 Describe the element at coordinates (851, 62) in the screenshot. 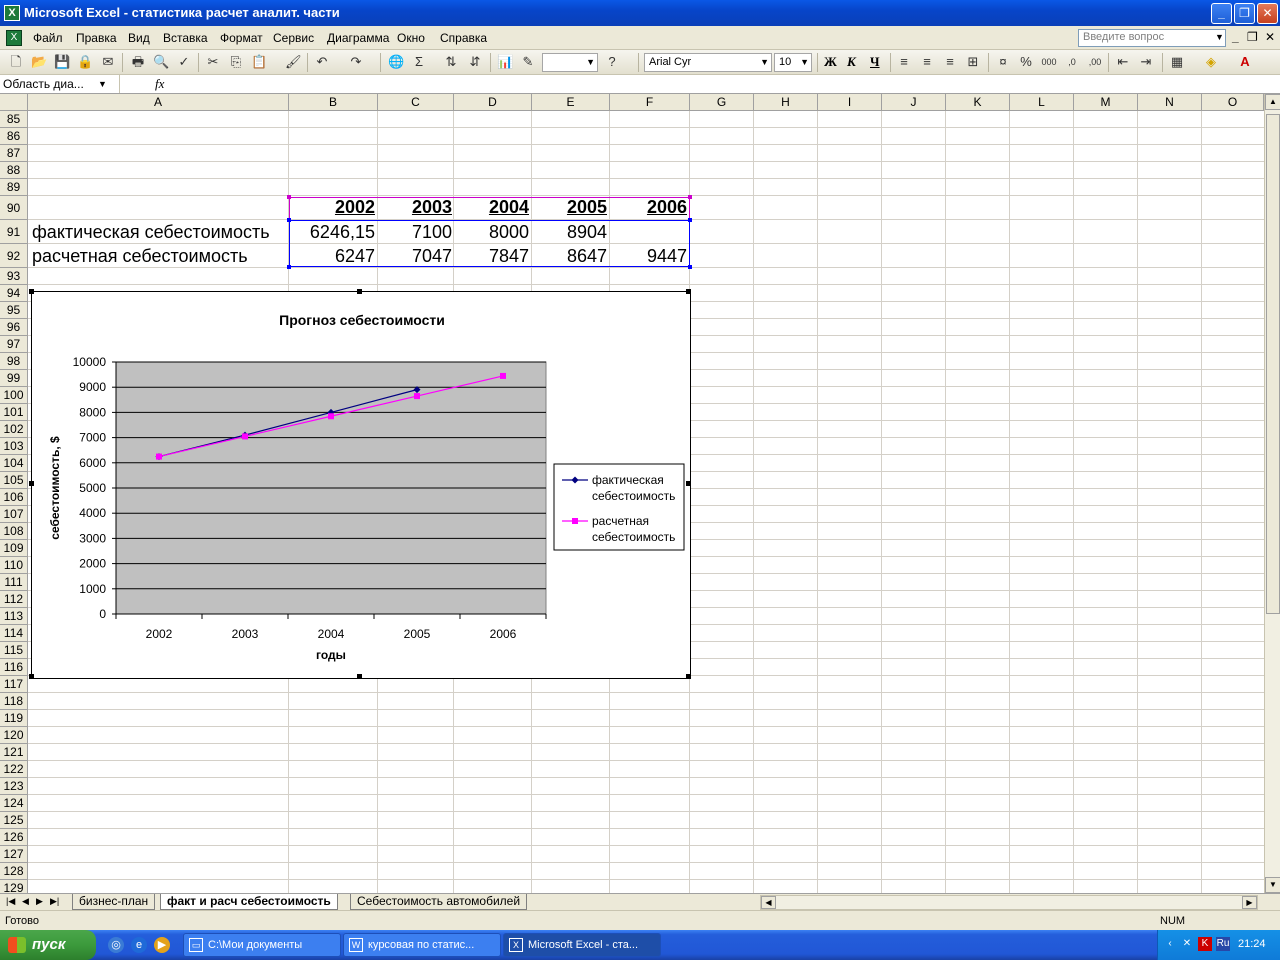

I see `italic-button: К` at that location.